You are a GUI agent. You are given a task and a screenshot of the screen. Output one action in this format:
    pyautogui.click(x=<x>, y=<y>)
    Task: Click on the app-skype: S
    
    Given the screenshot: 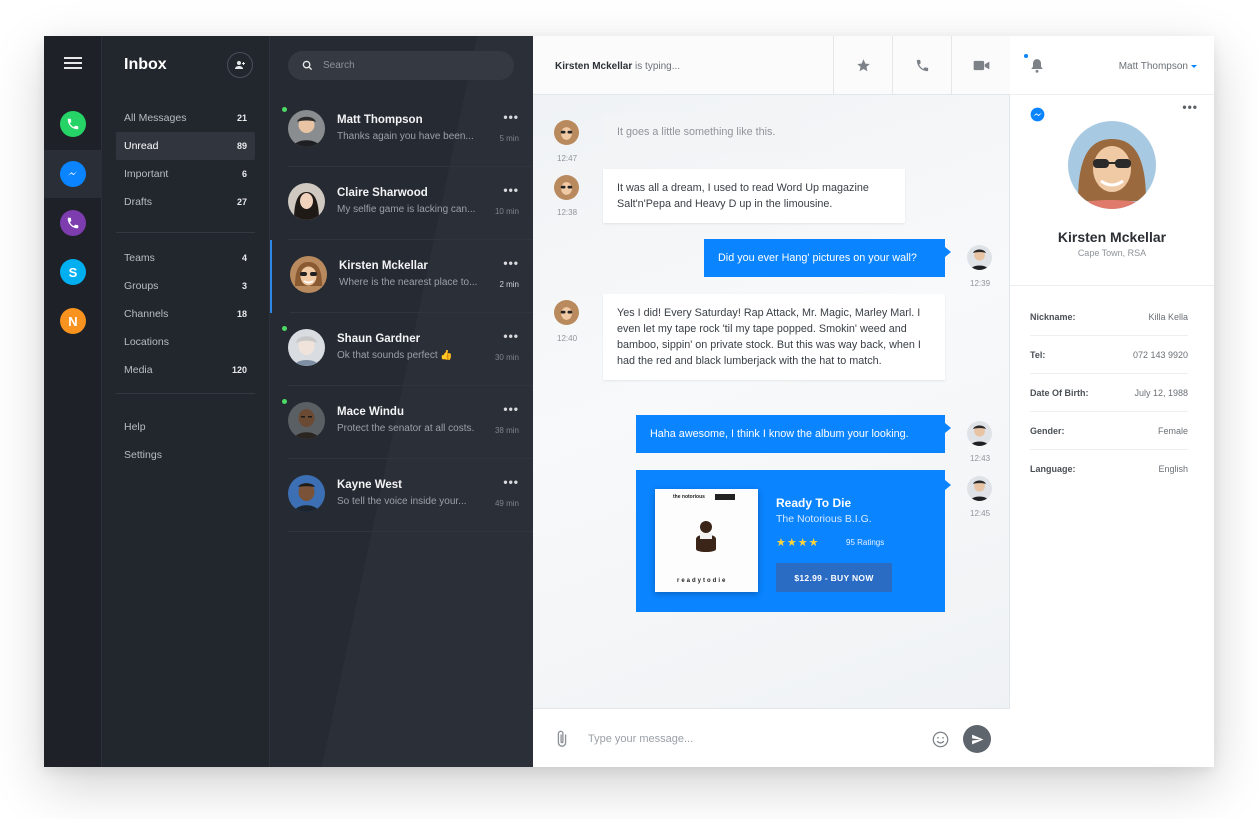 What is the action you would take?
    pyautogui.click(x=73, y=272)
    